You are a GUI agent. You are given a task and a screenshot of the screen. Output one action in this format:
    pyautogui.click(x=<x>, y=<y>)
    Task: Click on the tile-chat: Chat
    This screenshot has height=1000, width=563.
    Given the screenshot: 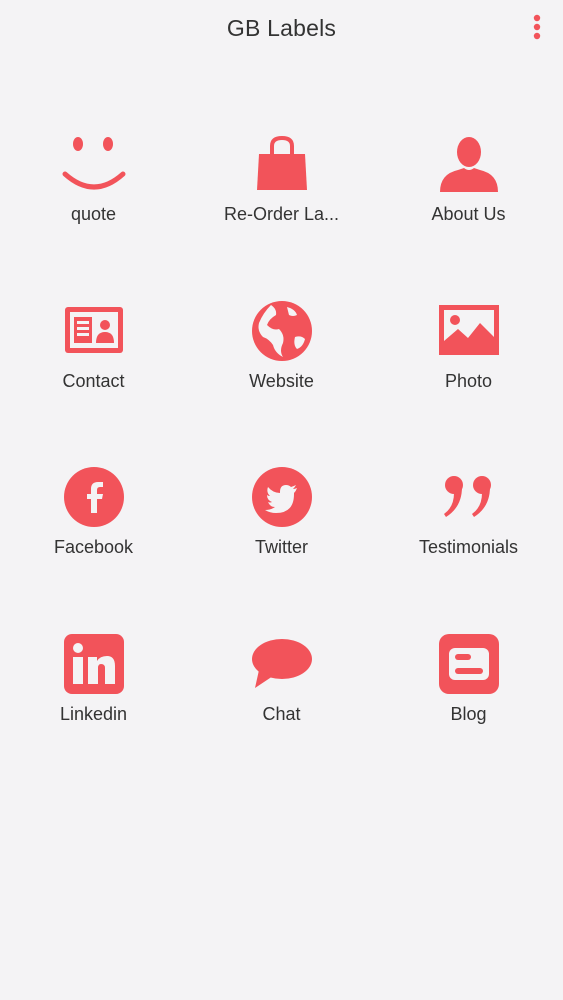 What is the action you would take?
    pyautogui.click(x=281, y=699)
    